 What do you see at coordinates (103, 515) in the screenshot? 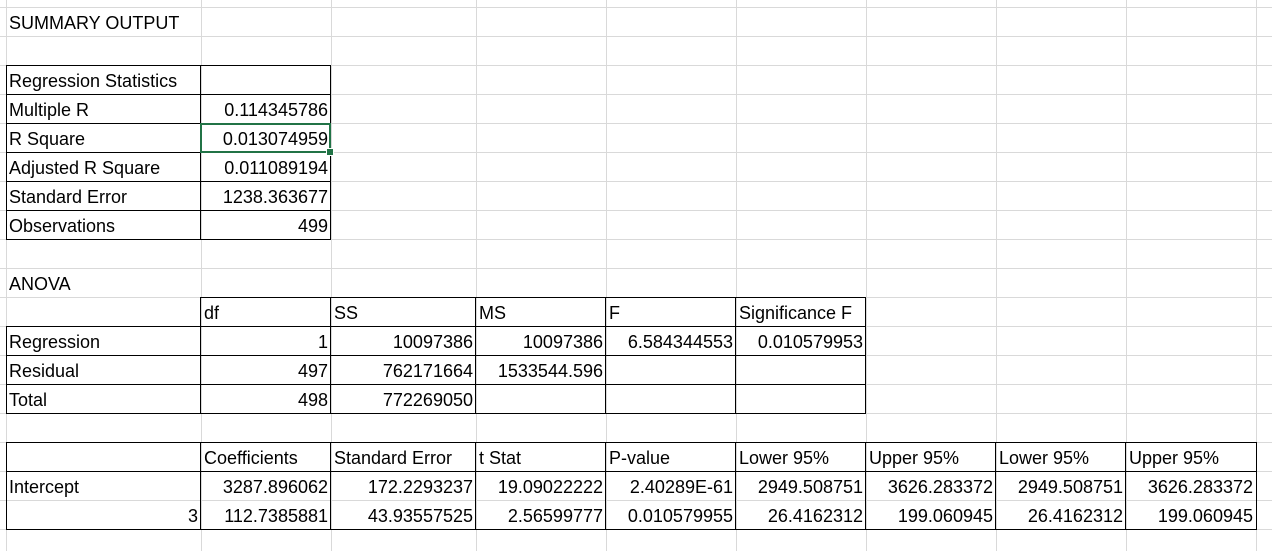
I see `coef-label-variable: 3` at bounding box center [103, 515].